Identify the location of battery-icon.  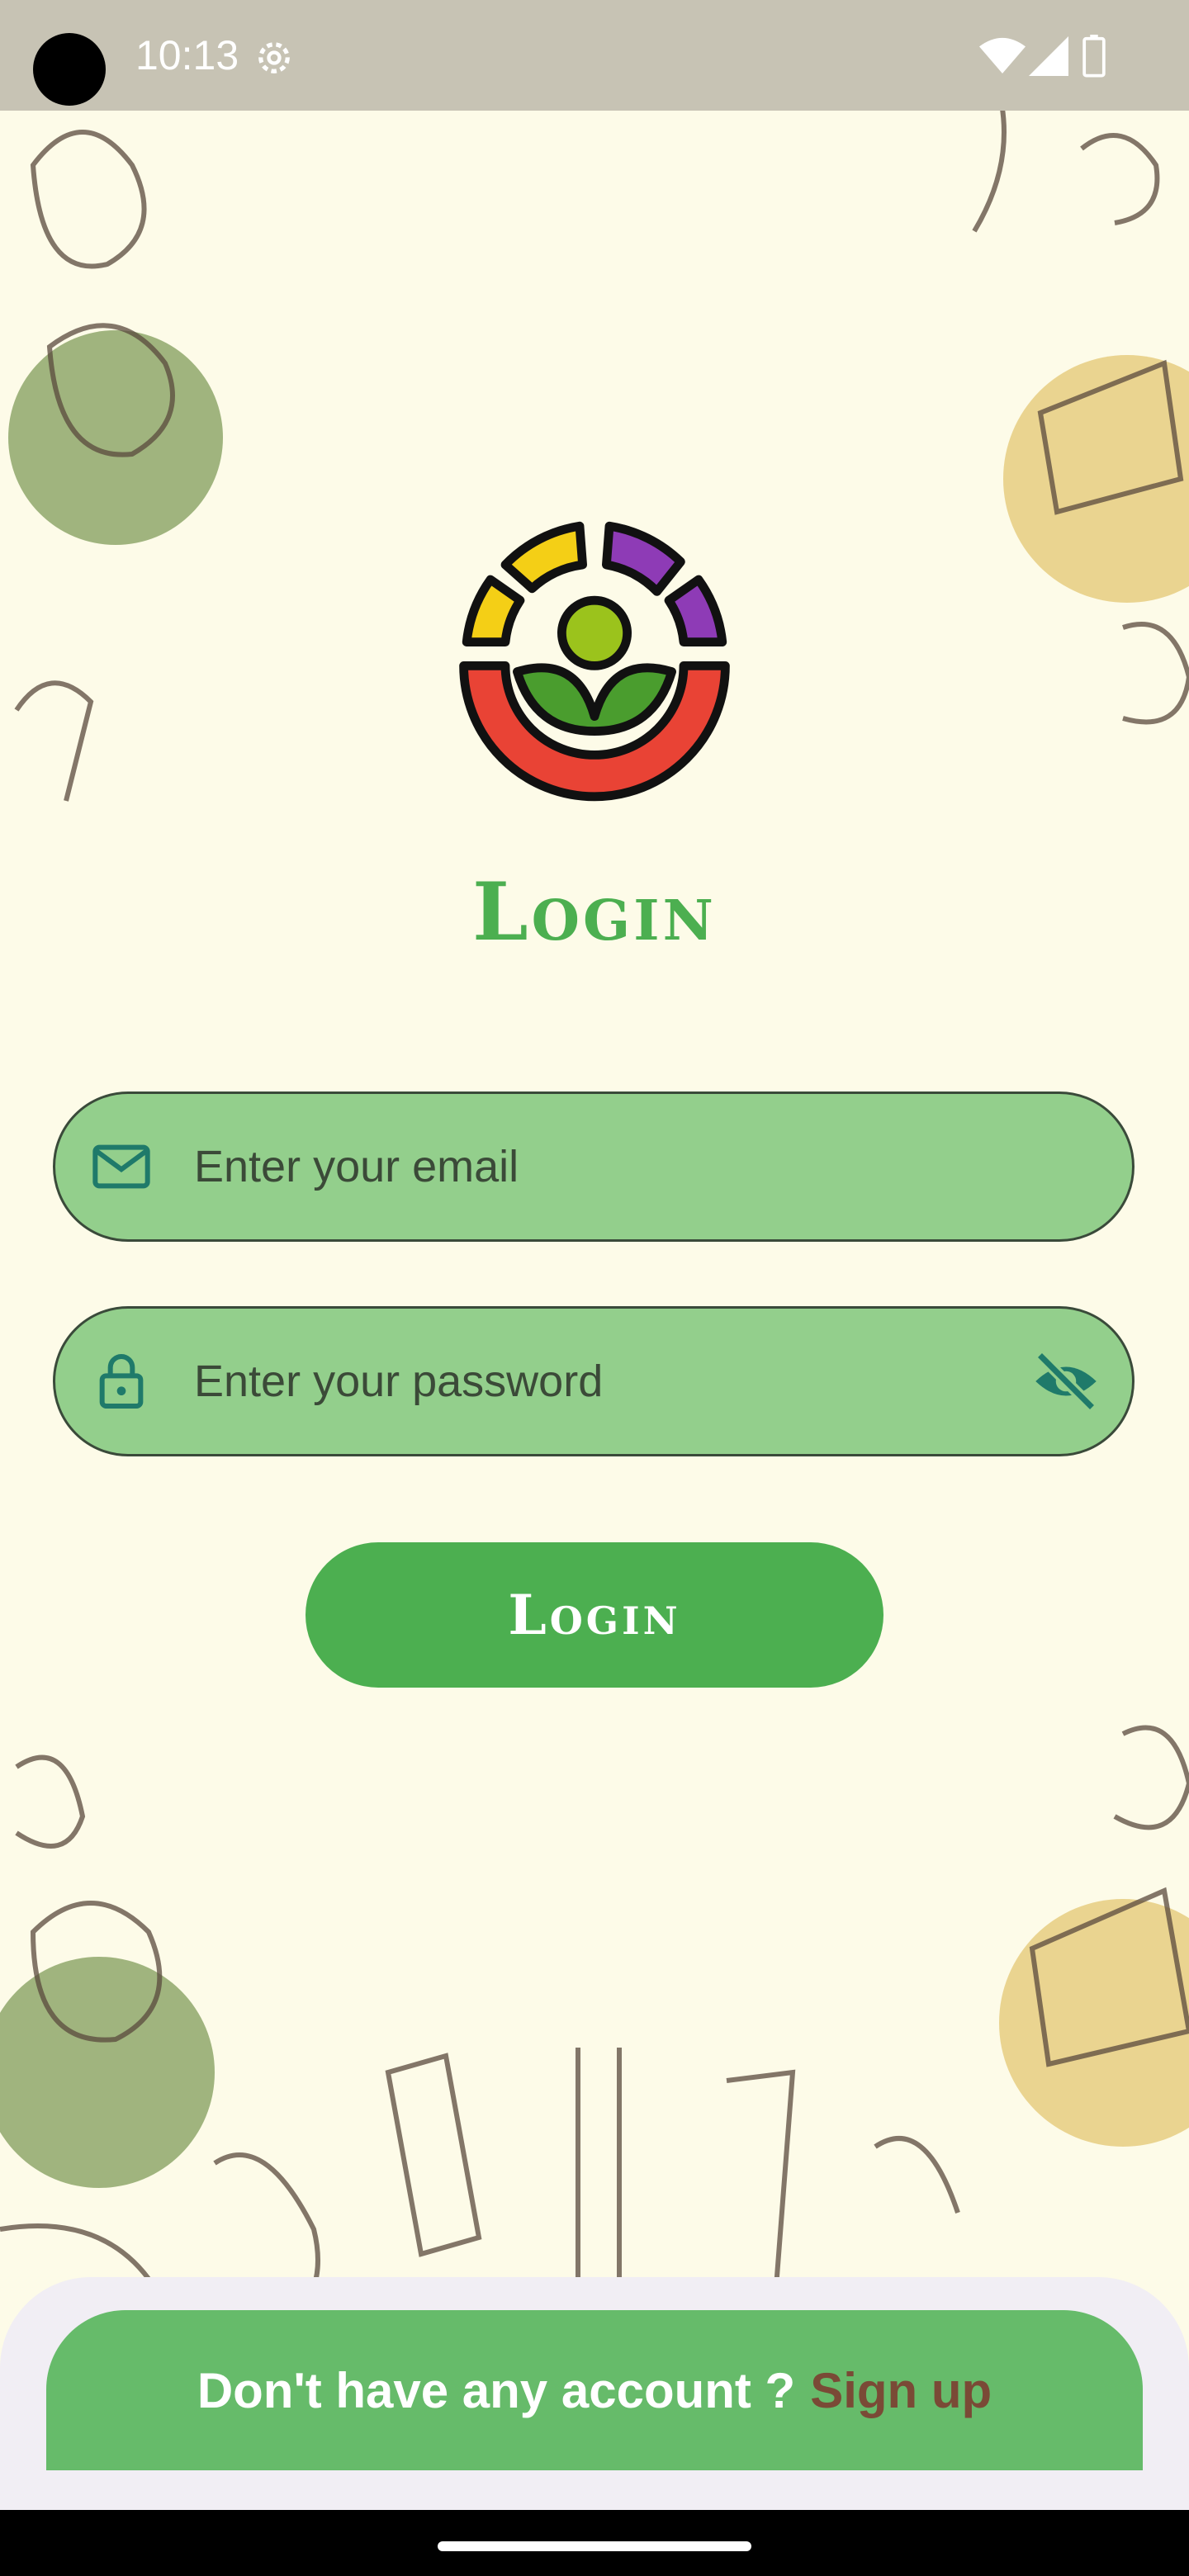
(1094, 56).